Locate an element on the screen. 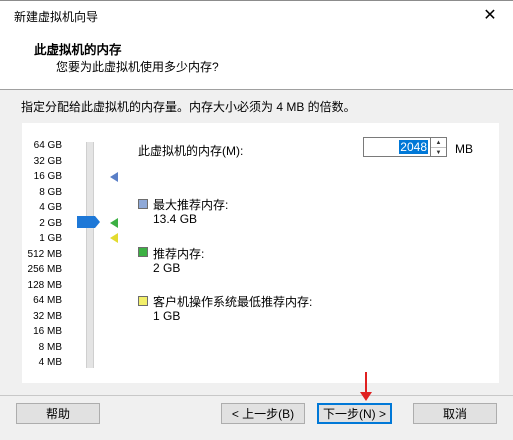  max-recommended-swatch is located at coordinates (143, 204).